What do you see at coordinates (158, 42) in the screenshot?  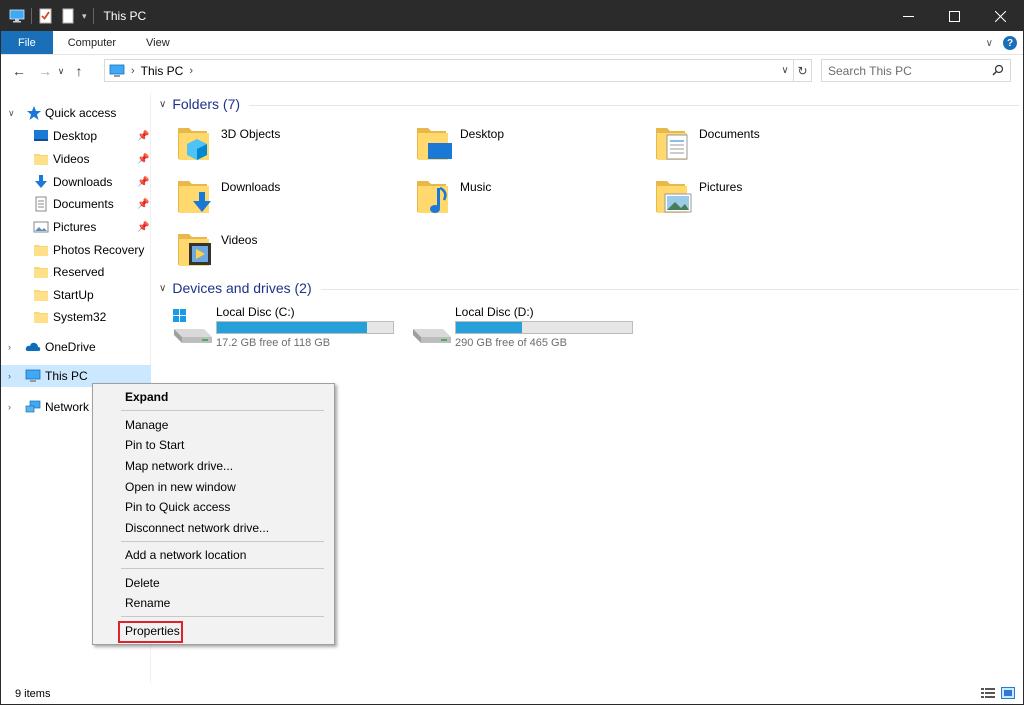 I see `tab-view: View` at bounding box center [158, 42].